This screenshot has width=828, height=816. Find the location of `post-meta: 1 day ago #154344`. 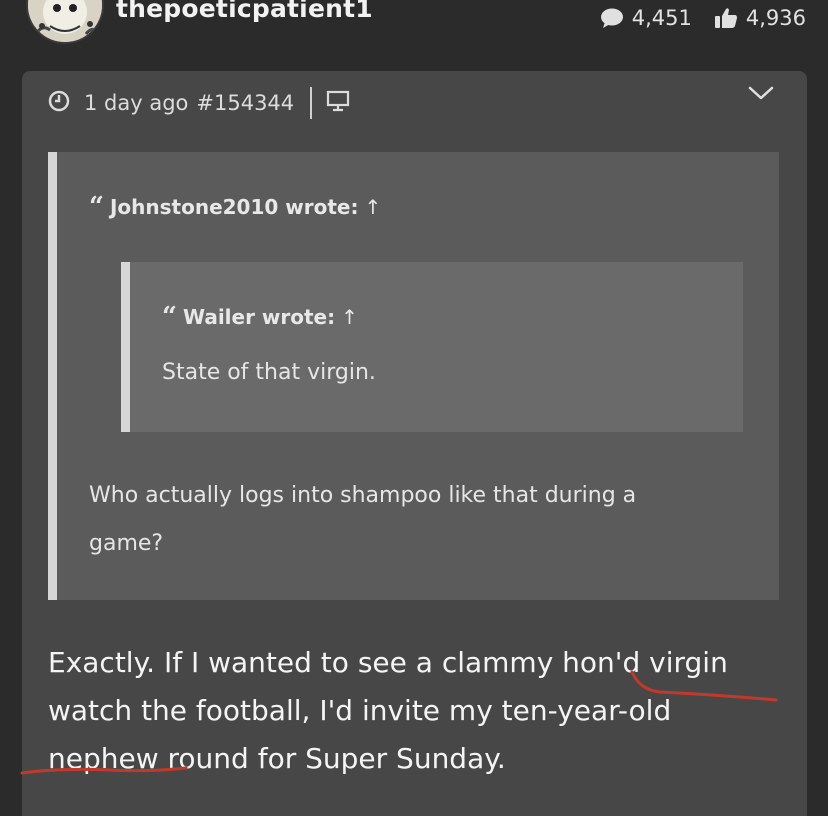

post-meta: 1 day ago #154344 is located at coordinates (199, 103).